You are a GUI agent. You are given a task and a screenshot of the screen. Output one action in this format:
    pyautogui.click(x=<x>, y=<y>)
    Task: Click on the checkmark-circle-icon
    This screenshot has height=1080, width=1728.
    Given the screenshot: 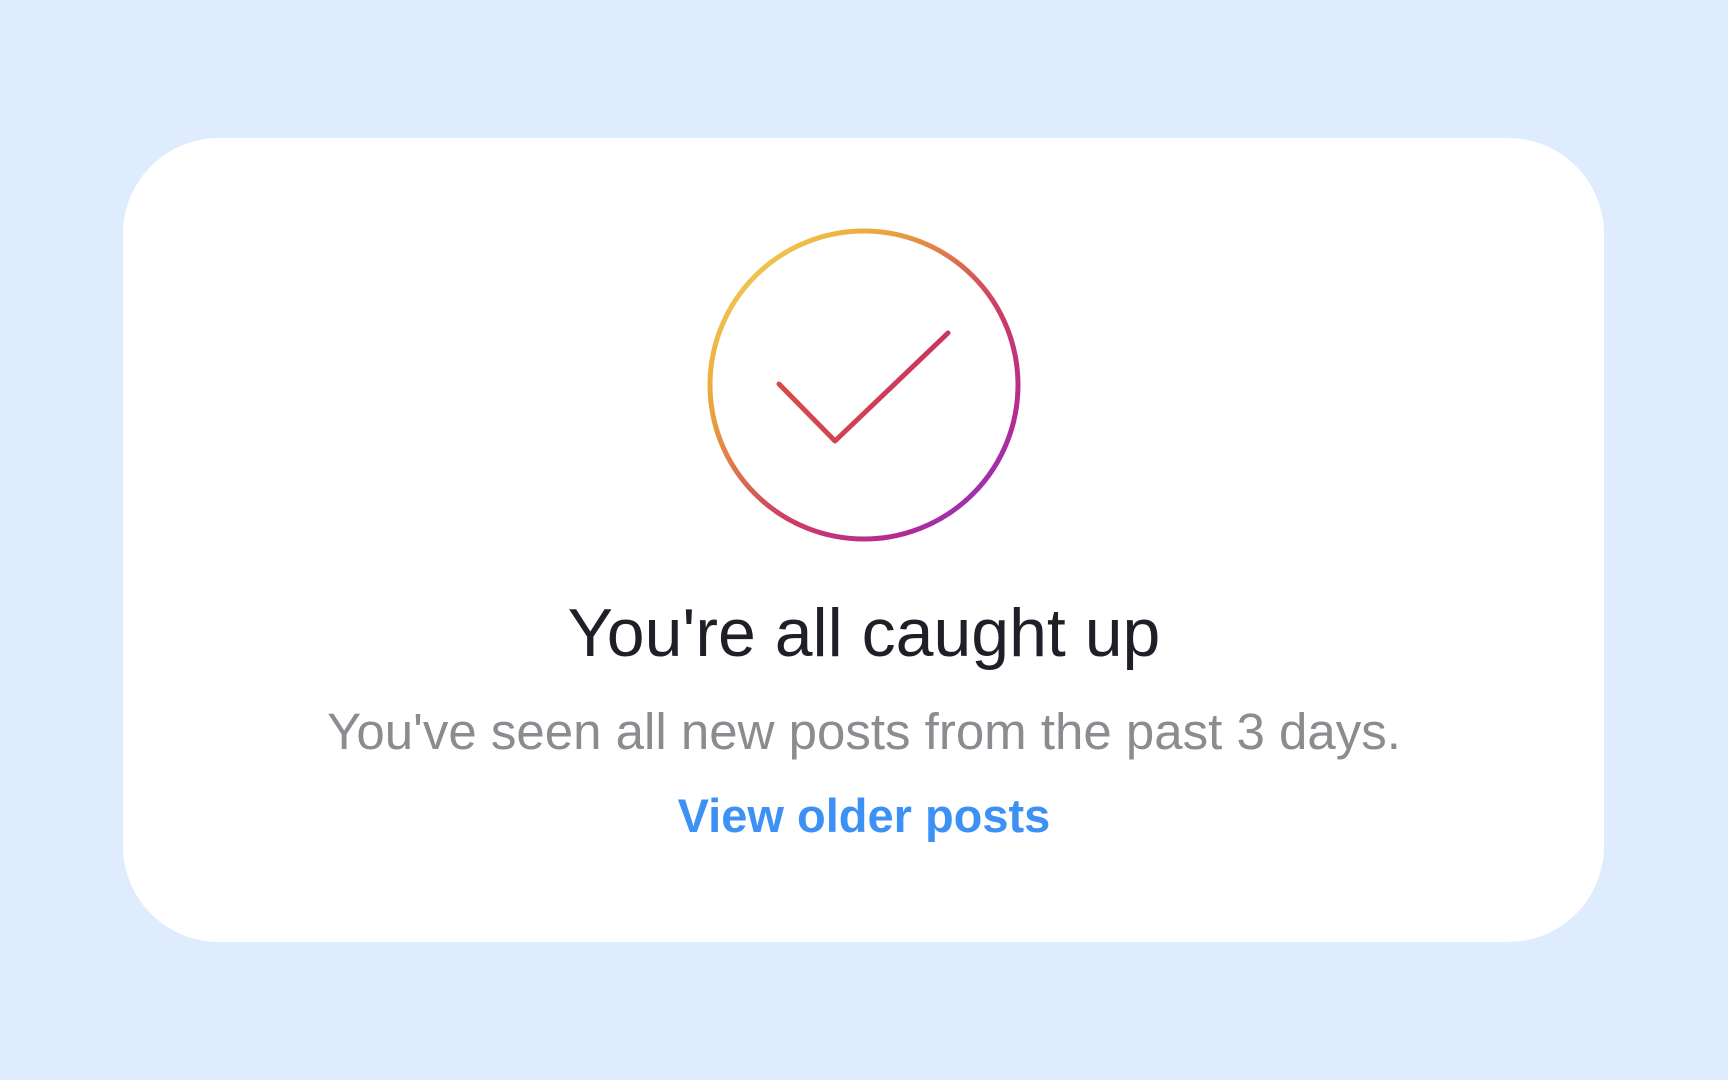 What is the action you would take?
    pyautogui.click(x=864, y=385)
    